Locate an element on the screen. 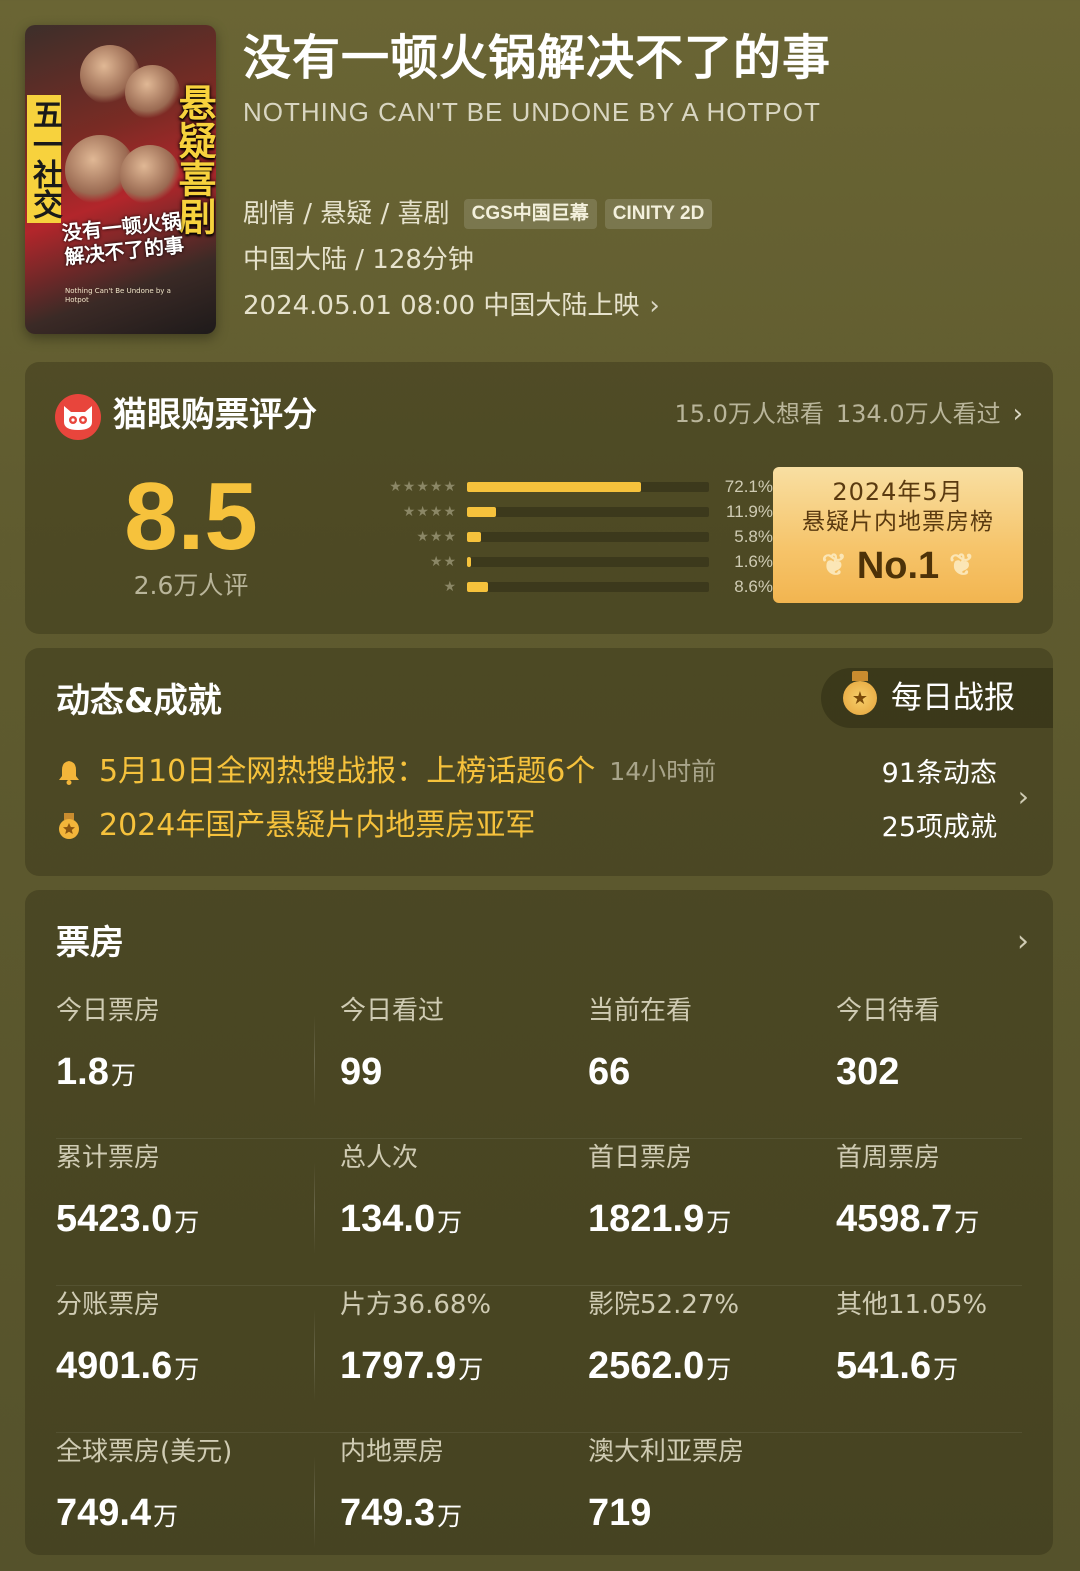 This screenshot has height=1571, width=1080. box-office-stat: 累计票房 5423.0万 is located at coordinates (127, 1213).